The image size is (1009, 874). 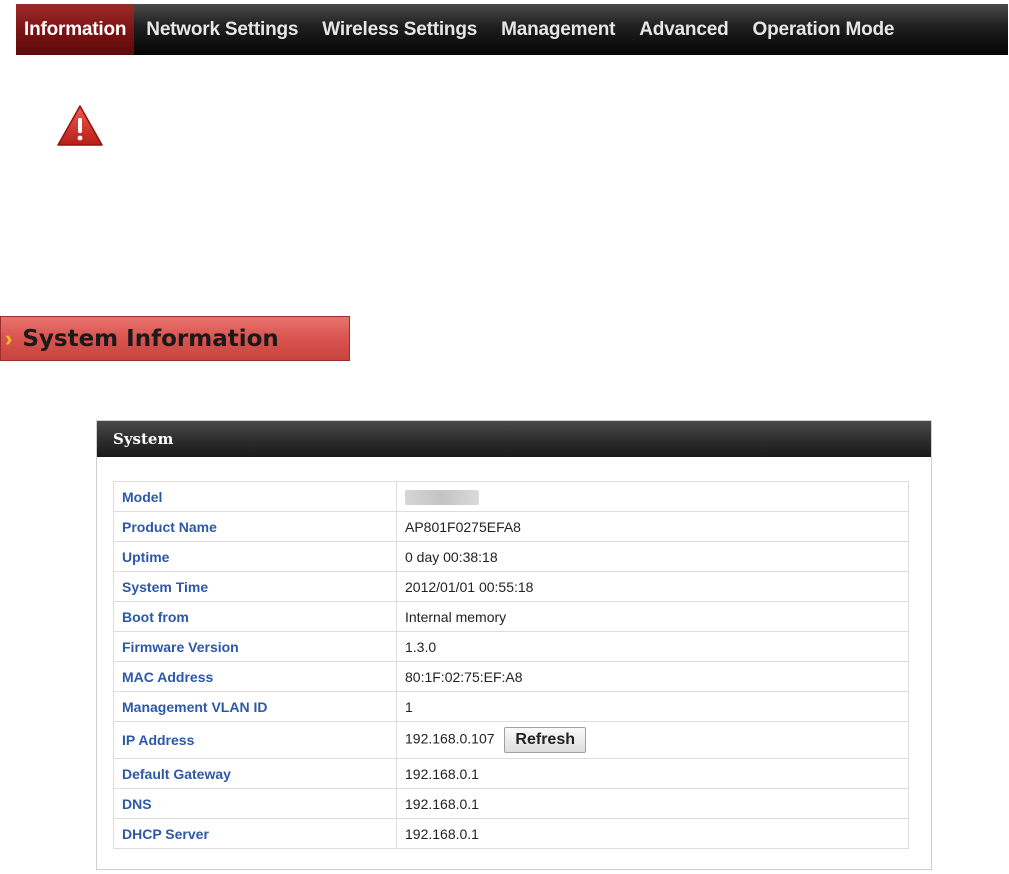 I want to click on boot-from-label: Boot from, so click(x=255, y=616).